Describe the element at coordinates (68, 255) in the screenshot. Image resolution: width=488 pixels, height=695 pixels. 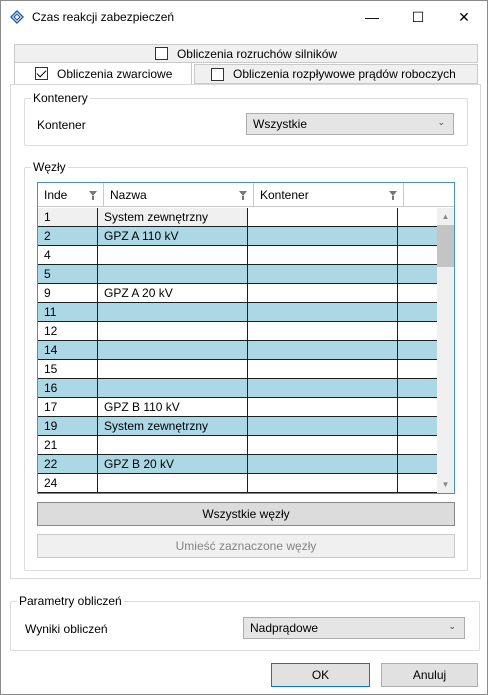
I see `cell-index: 4` at that location.